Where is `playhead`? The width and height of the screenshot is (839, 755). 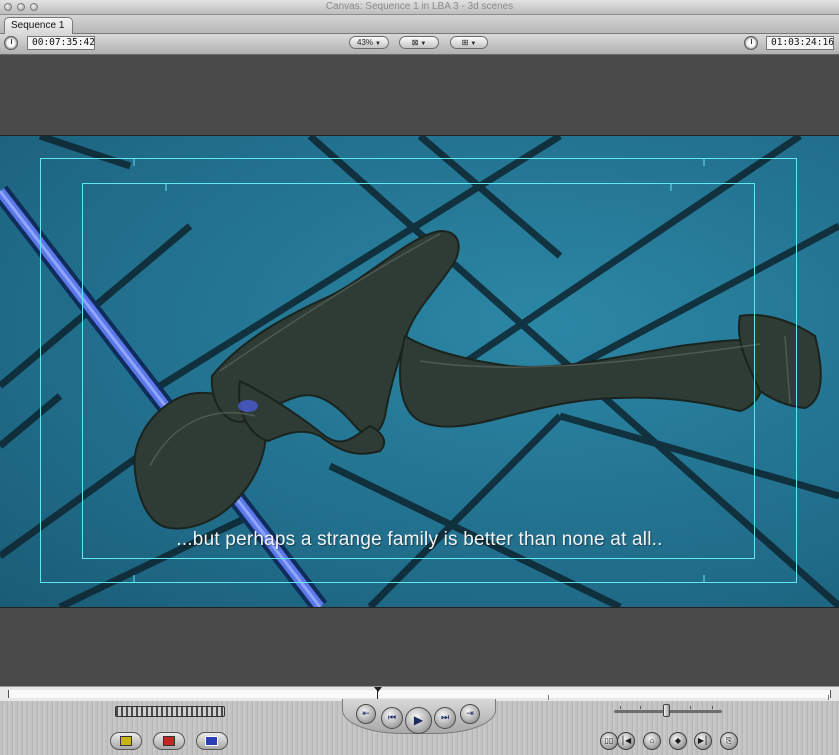
playhead is located at coordinates (378, 689).